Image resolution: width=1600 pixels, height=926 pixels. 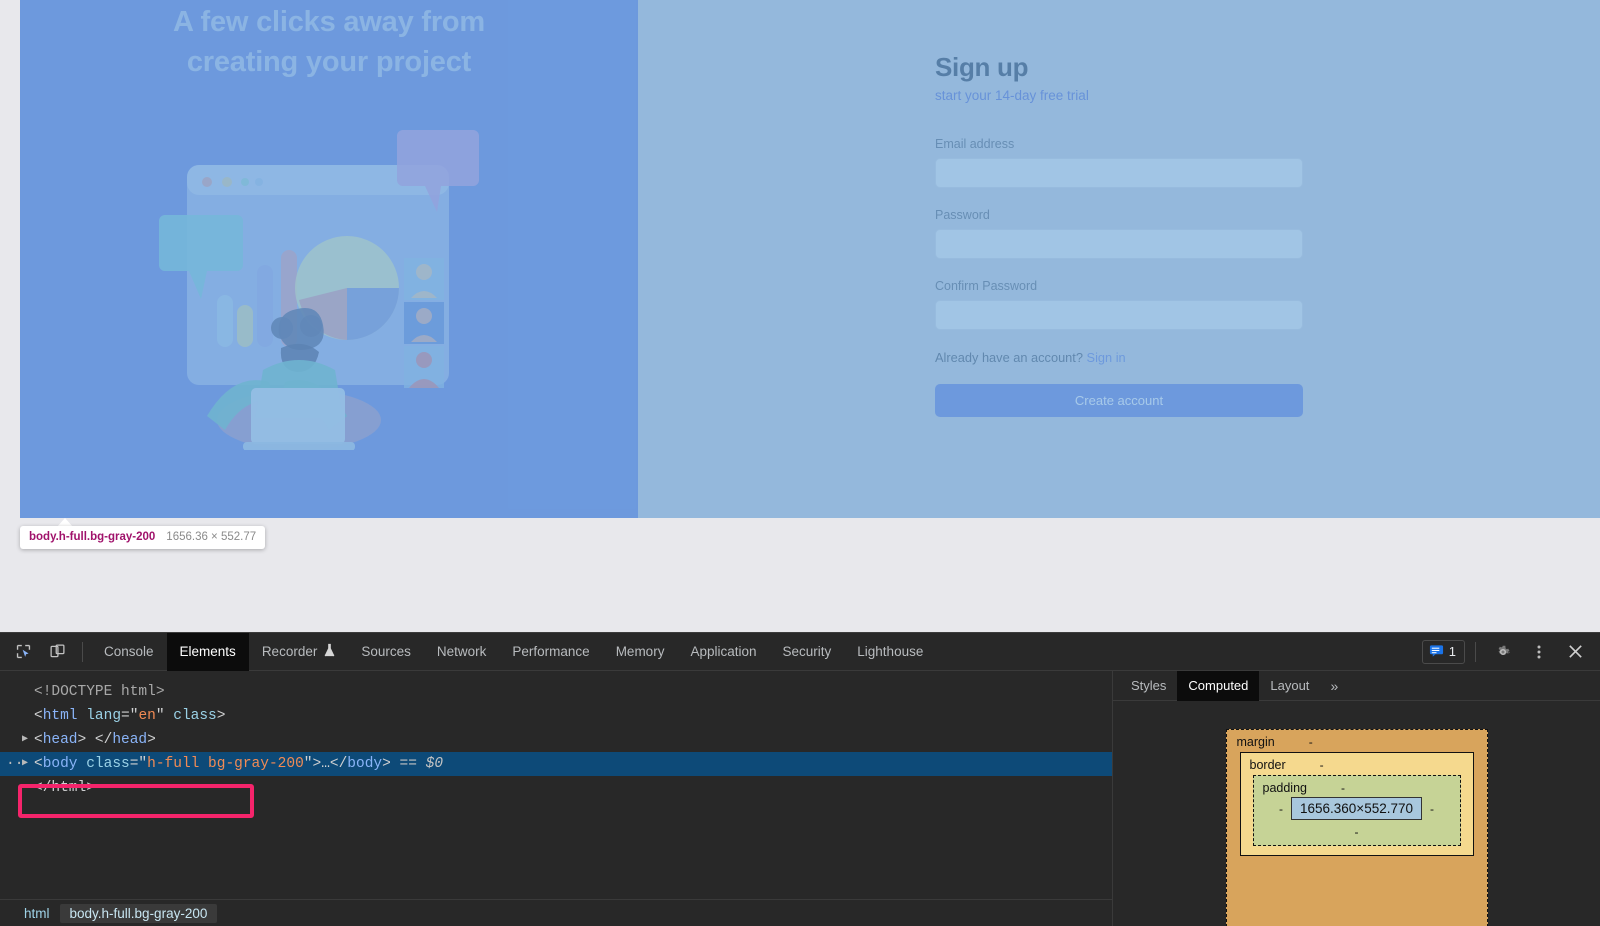 I want to click on tab-sources: Sources, so click(x=386, y=652).